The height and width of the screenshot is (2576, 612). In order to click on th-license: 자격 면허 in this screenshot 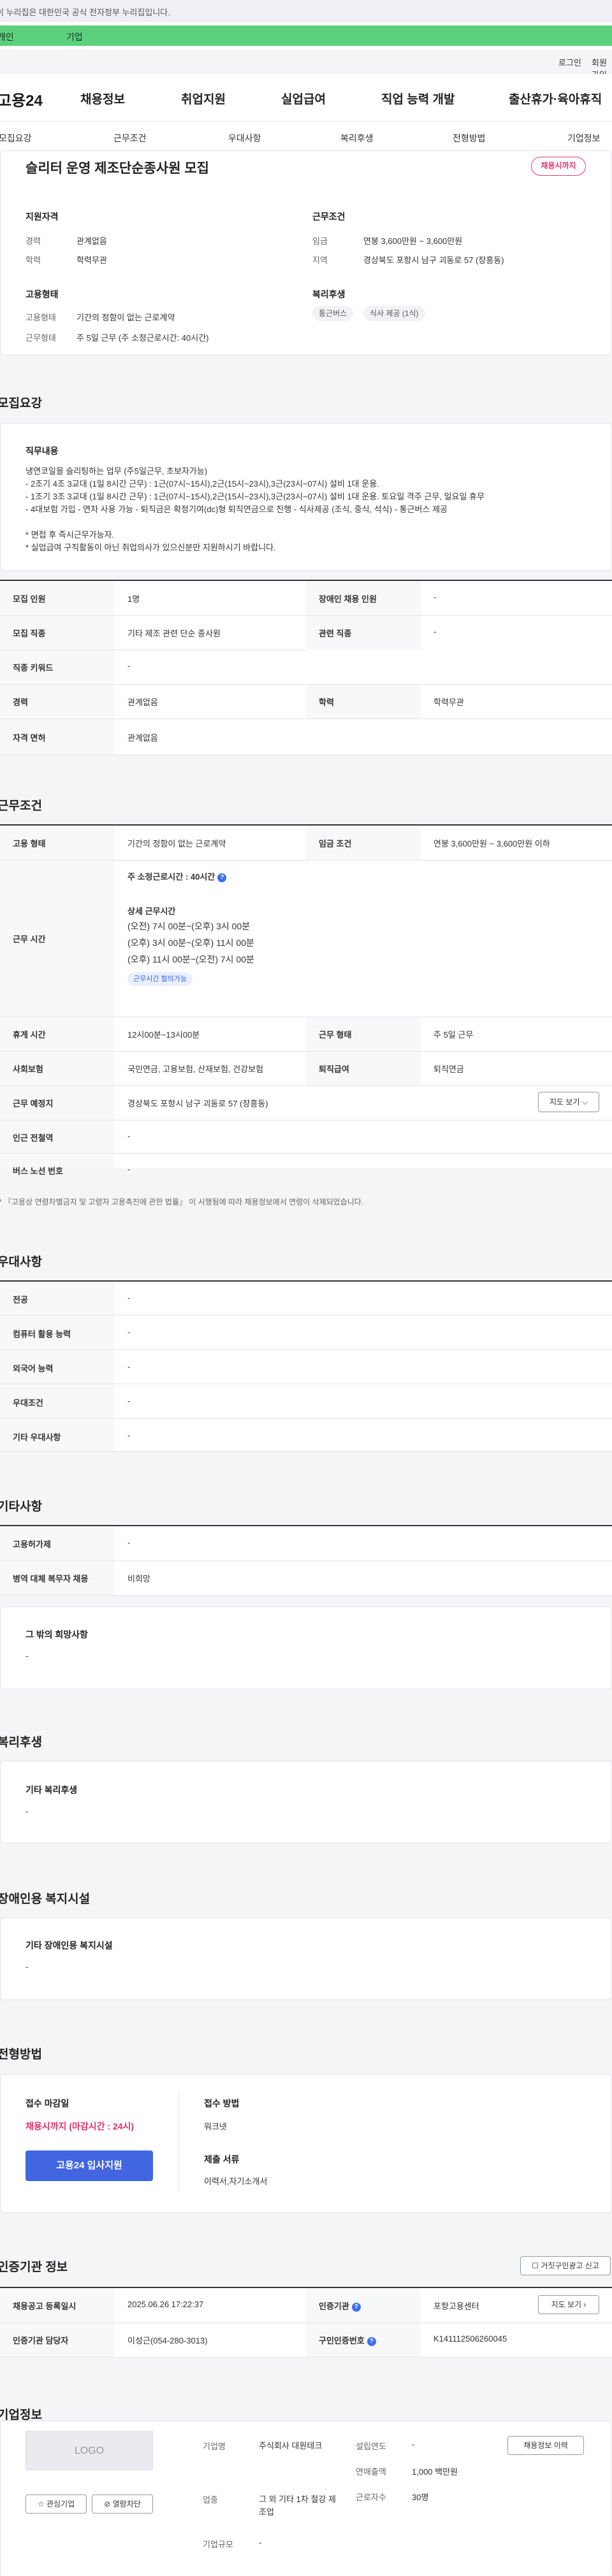, I will do `click(29, 738)`.